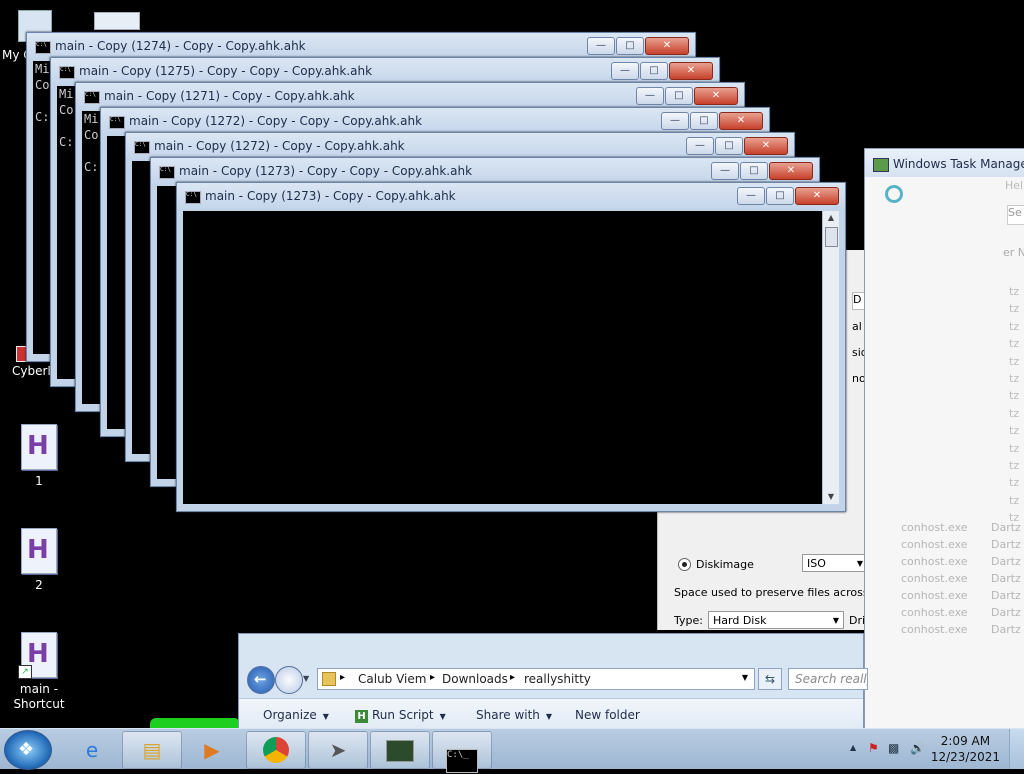 The image size is (1024, 774). What do you see at coordinates (306, 678) in the screenshot?
I see `recent-pages-dropdown-icon: ▼` at bounding box center [306, 678].